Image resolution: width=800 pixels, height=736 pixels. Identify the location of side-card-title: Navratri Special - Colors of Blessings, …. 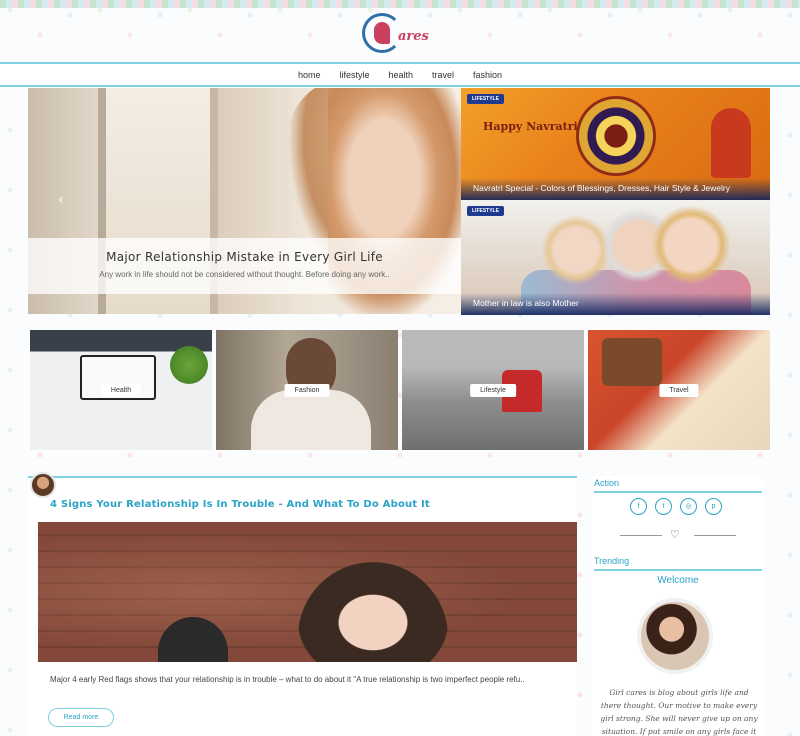
(601, 188).